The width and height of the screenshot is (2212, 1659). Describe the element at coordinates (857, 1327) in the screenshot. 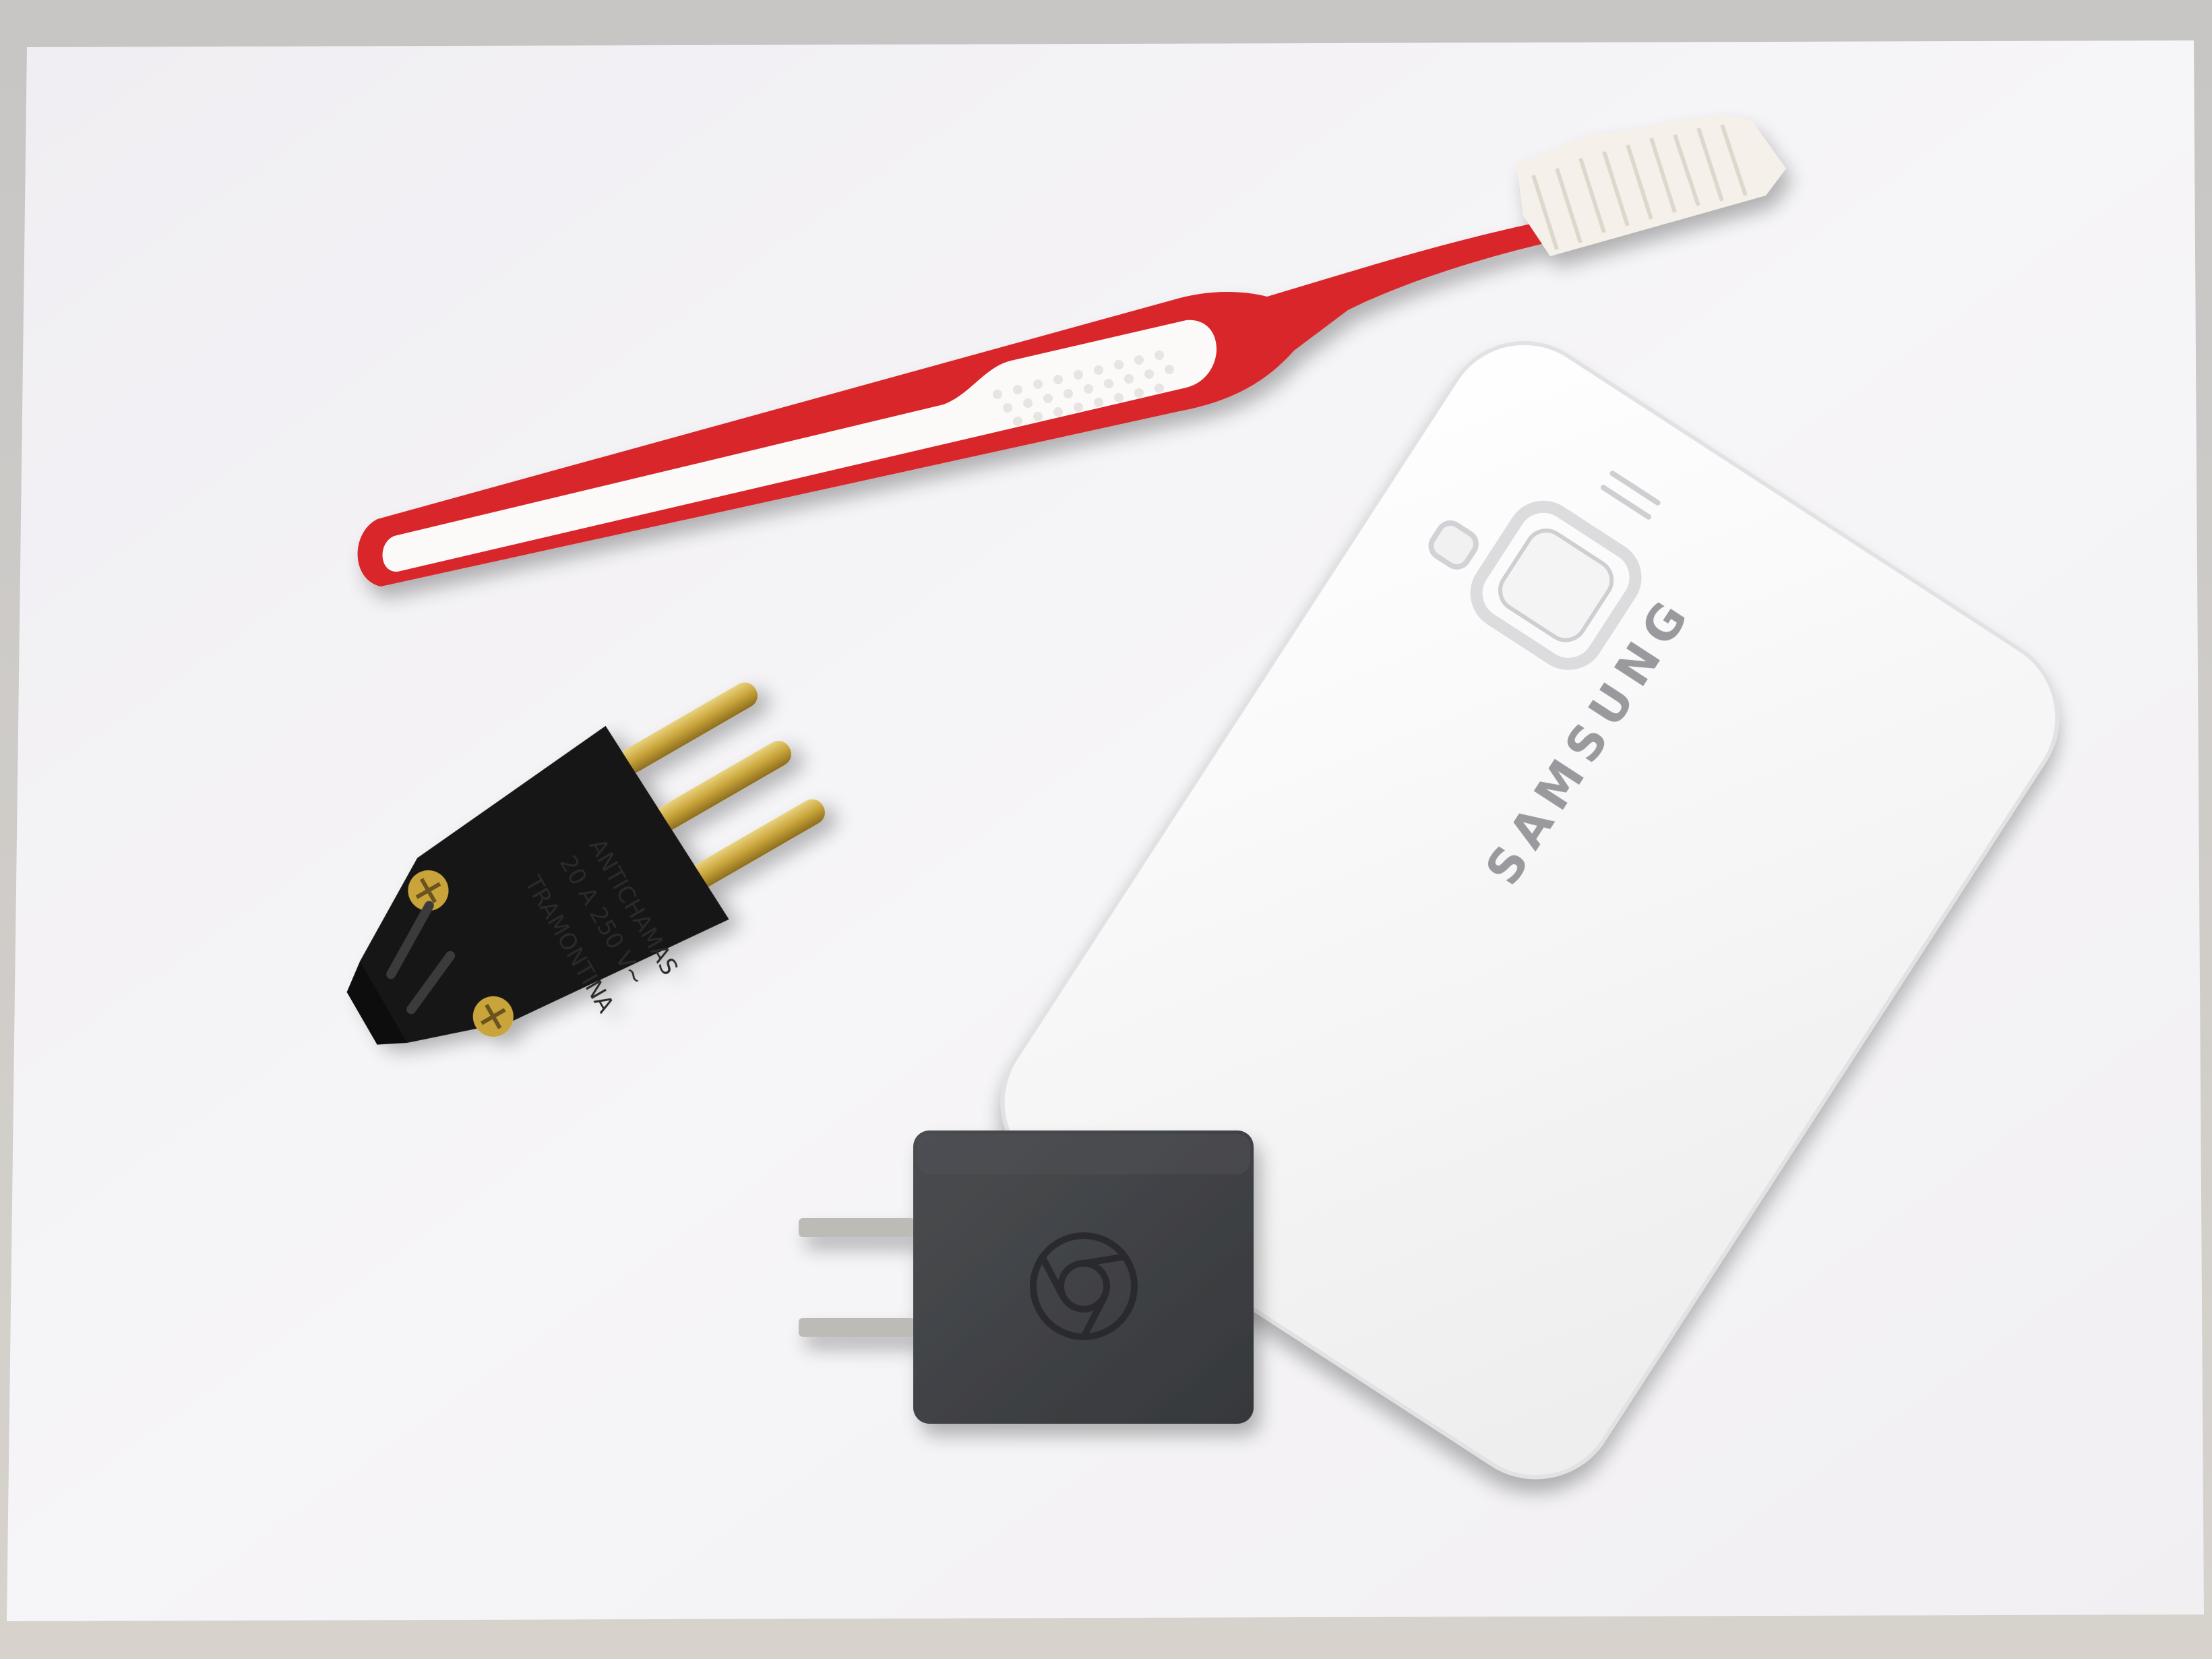

I see `charger-prong-bottom` at that location.